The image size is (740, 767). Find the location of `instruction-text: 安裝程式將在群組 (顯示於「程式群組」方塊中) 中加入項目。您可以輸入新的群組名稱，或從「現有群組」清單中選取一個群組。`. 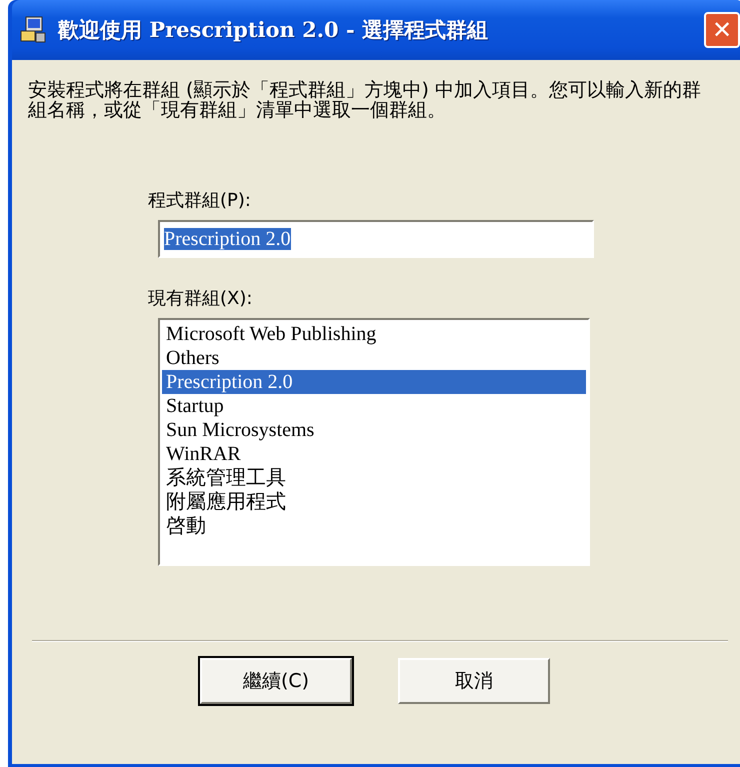

instruction-text: 安裝程式將在群組 (顯示於「程式群組」方塊中) 中加入項目。您可以輸入新的群組名稱，或從「現有群組」清單中選取一個群組。 is located at coordinates (365, 100).